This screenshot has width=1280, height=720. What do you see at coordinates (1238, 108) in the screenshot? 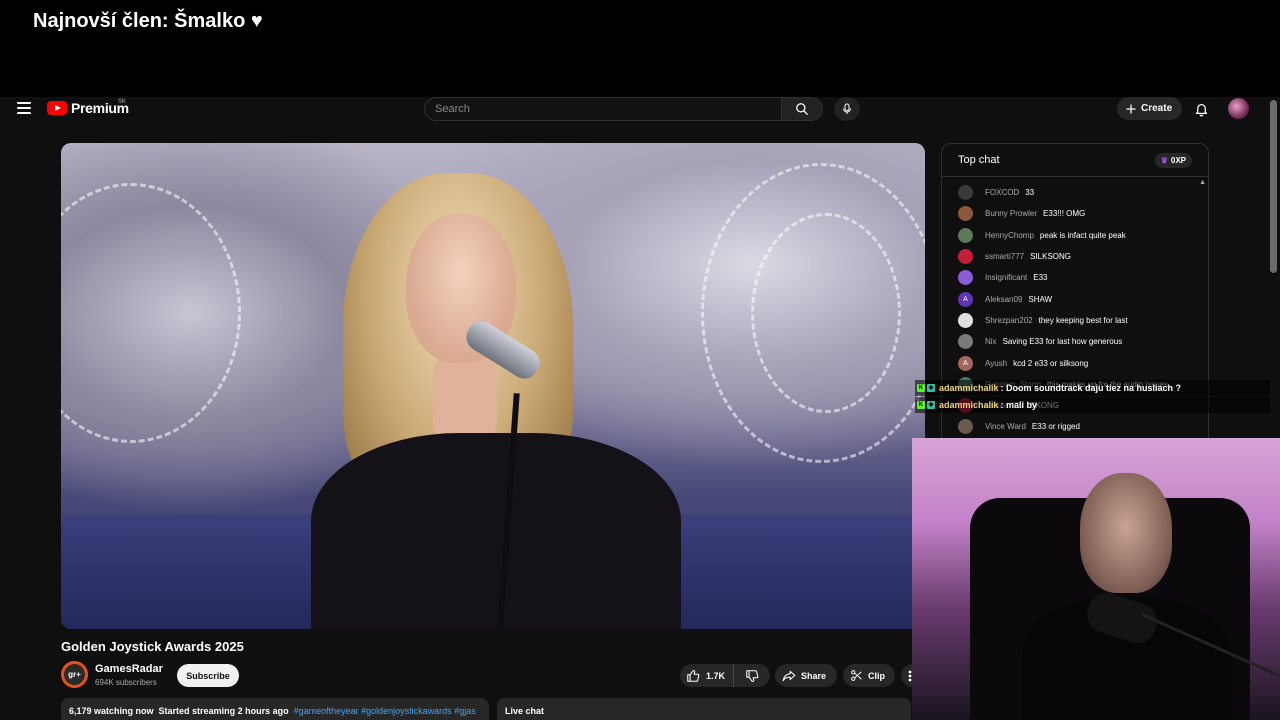
I see `account-avatar` at bounding box center [1238, 108].